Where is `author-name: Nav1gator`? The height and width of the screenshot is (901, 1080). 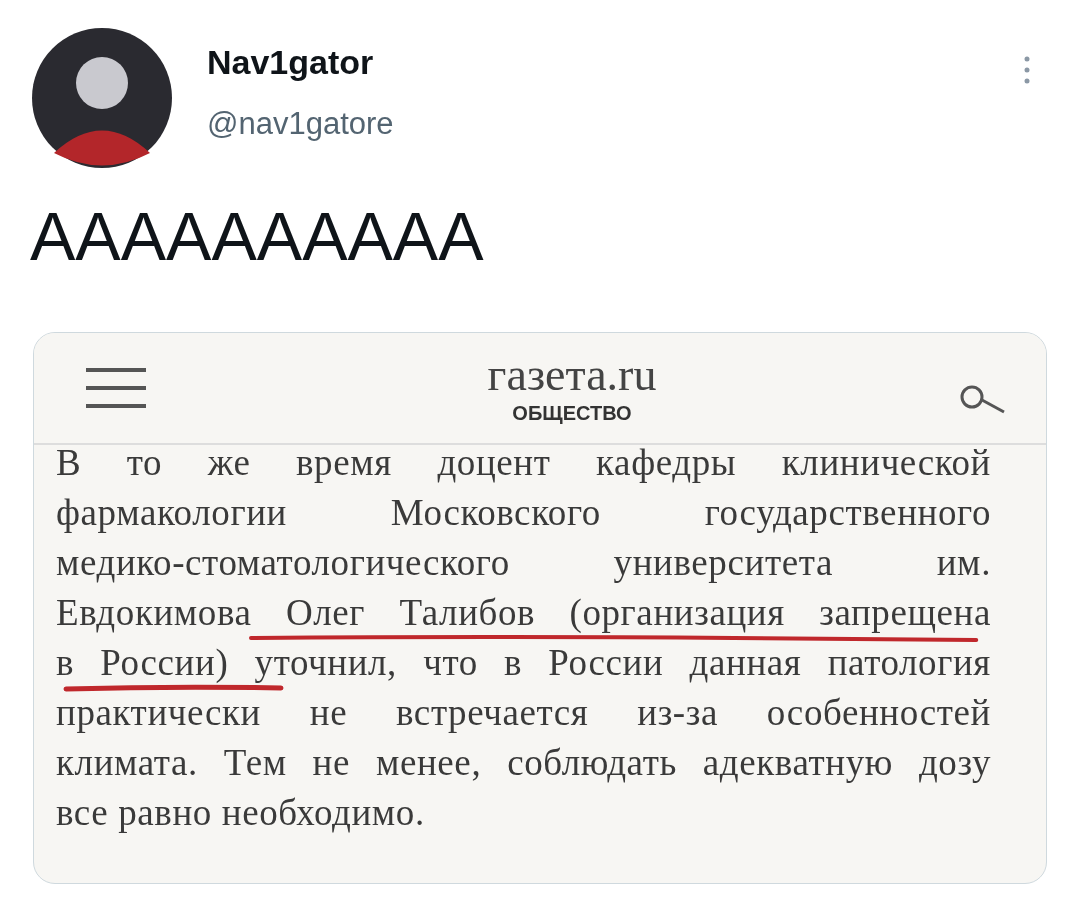 author-name: Nav1gator is located at coordinates (300, 62).